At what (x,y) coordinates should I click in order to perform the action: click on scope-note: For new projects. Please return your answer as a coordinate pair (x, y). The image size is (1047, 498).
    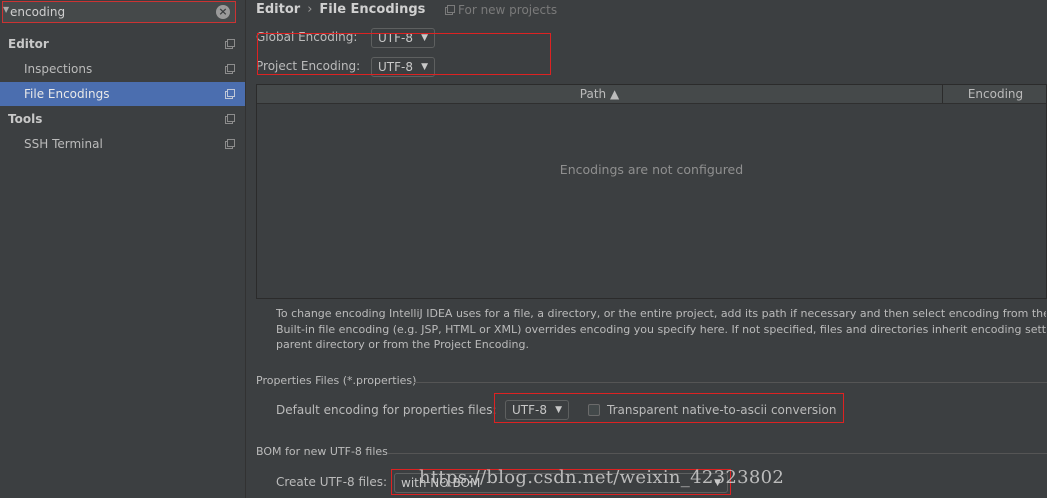
    Looking at the image, I should click on (501, 10).